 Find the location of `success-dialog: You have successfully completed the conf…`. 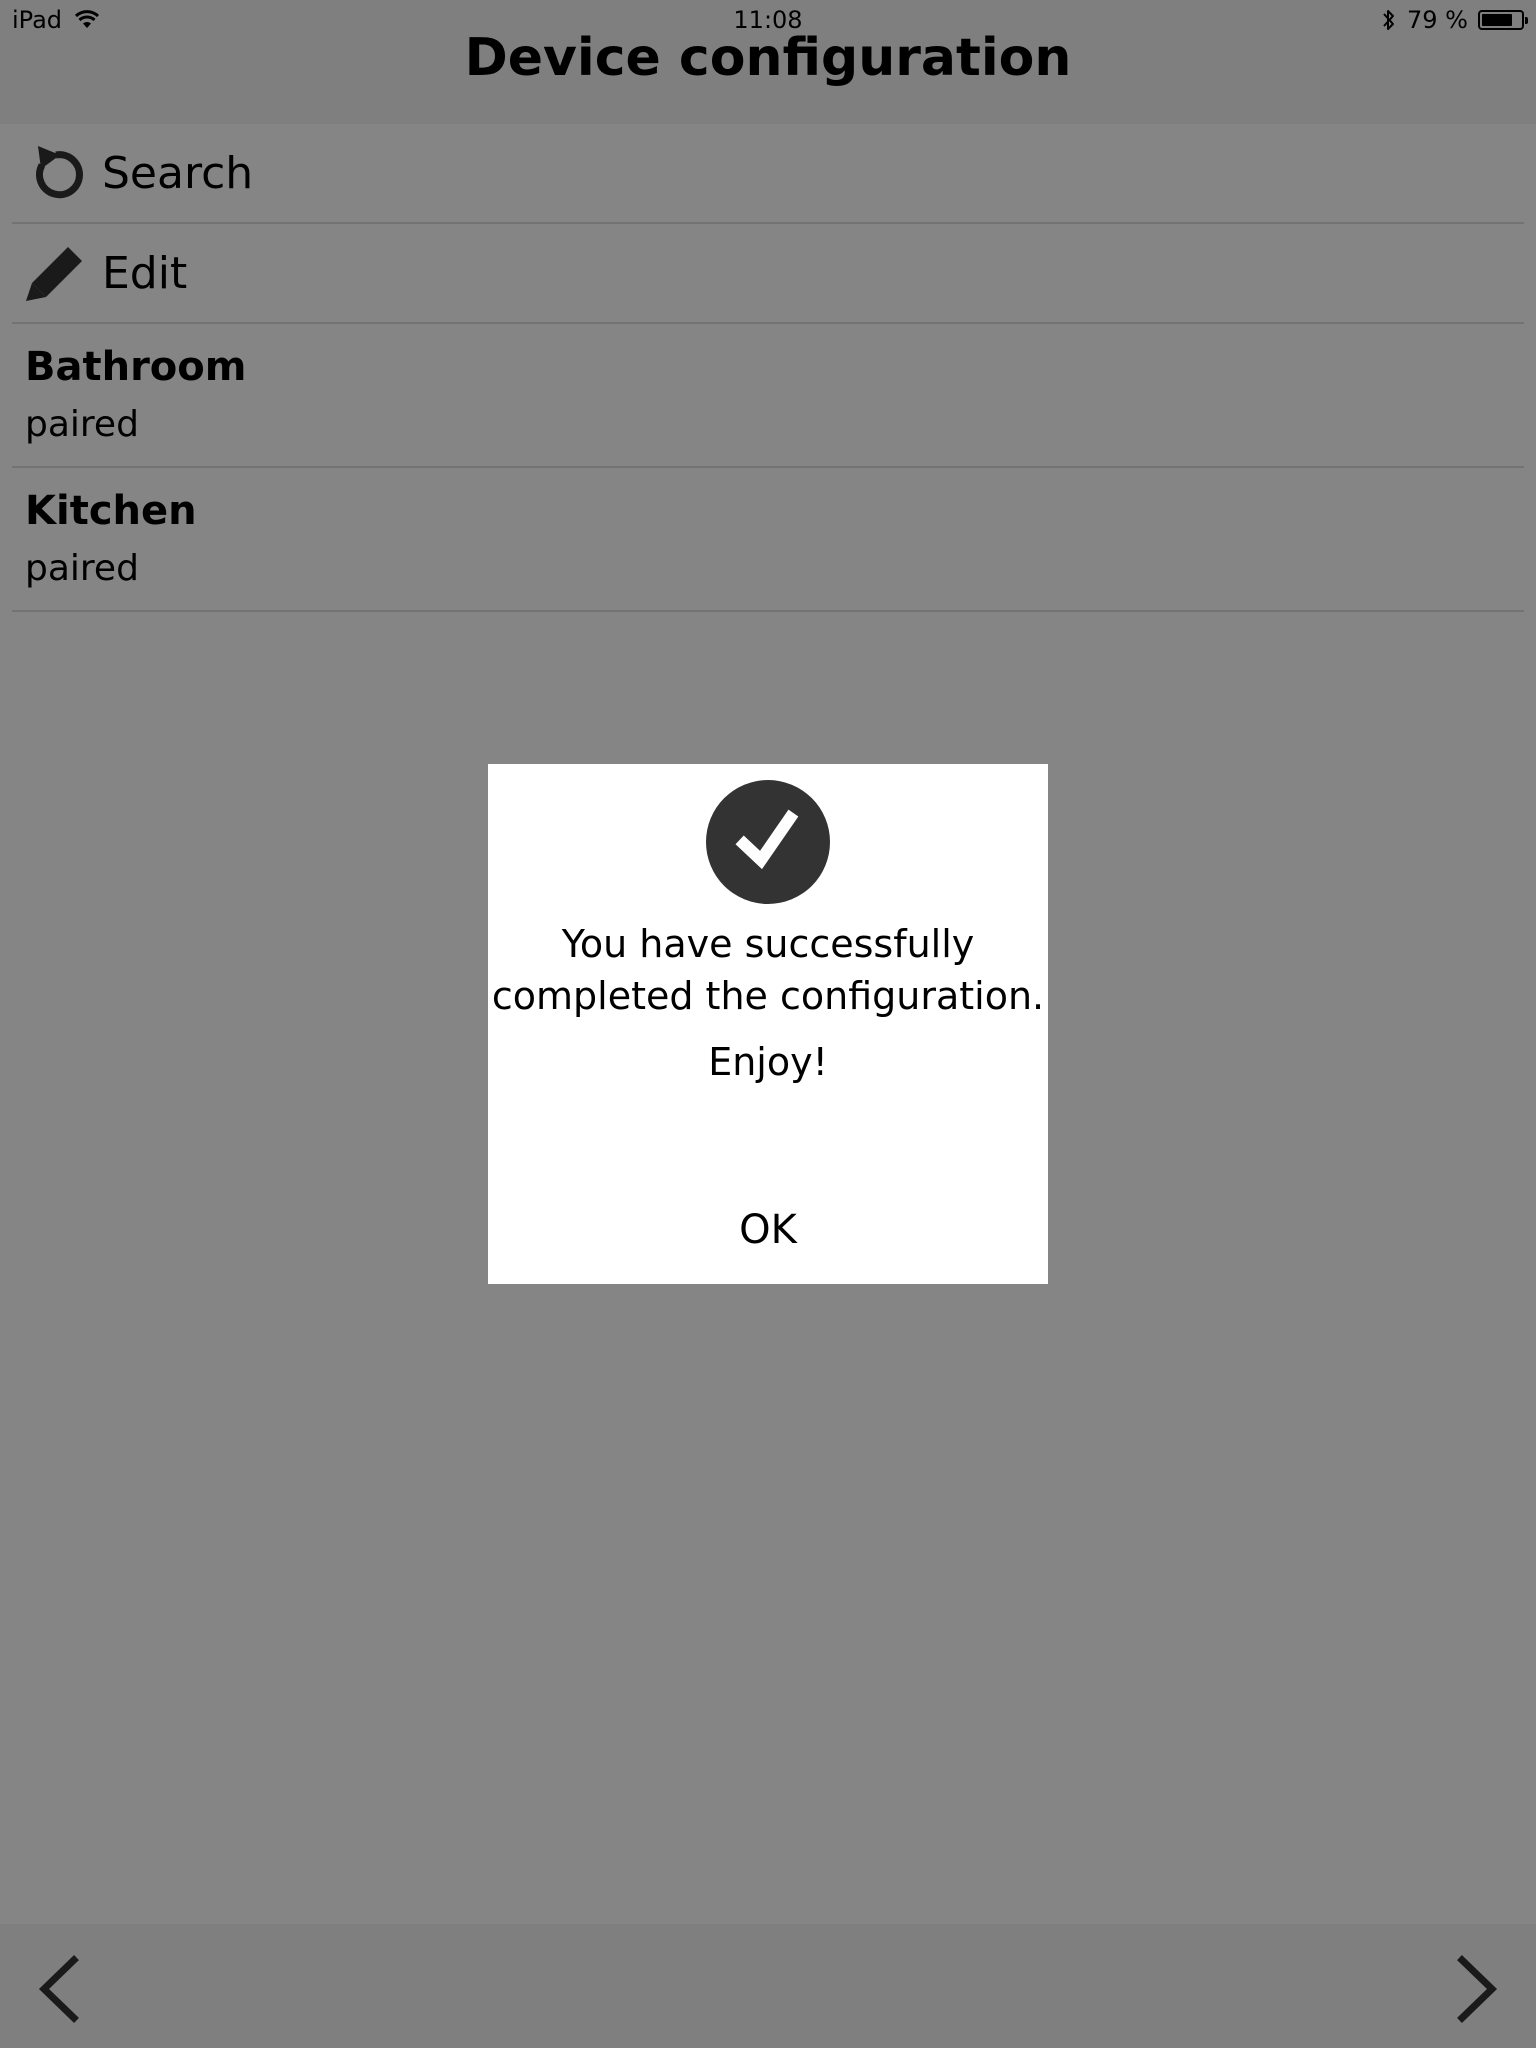

success-dialog: You have successfully completed the conf… is located at coordinates (768, 1024).